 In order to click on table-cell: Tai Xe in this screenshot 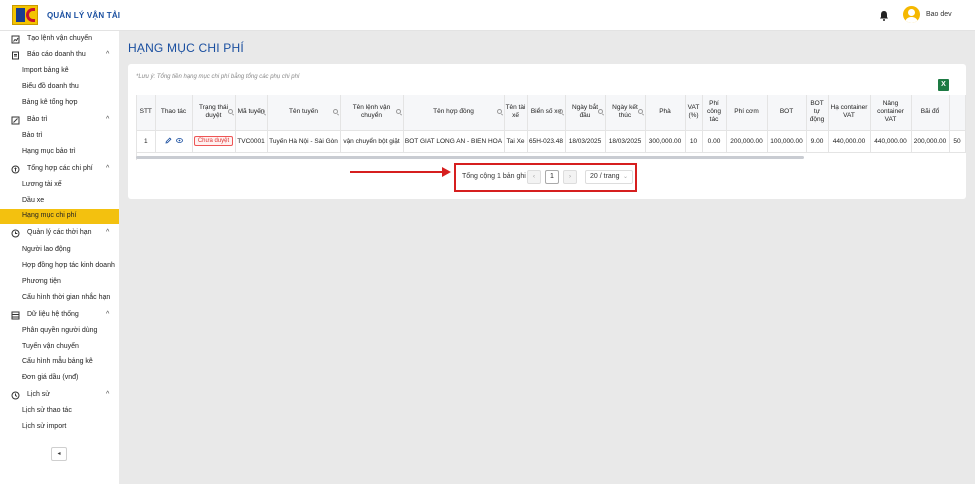, I will do `click(516, 141)`.